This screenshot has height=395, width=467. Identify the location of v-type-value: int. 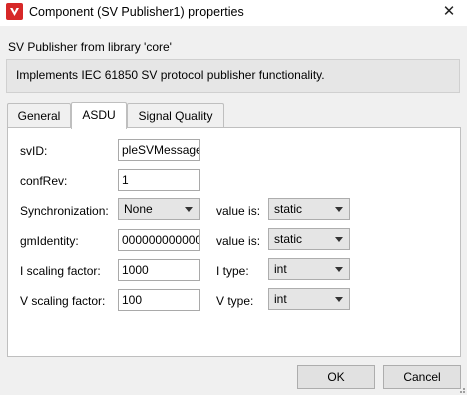
(280, 299).